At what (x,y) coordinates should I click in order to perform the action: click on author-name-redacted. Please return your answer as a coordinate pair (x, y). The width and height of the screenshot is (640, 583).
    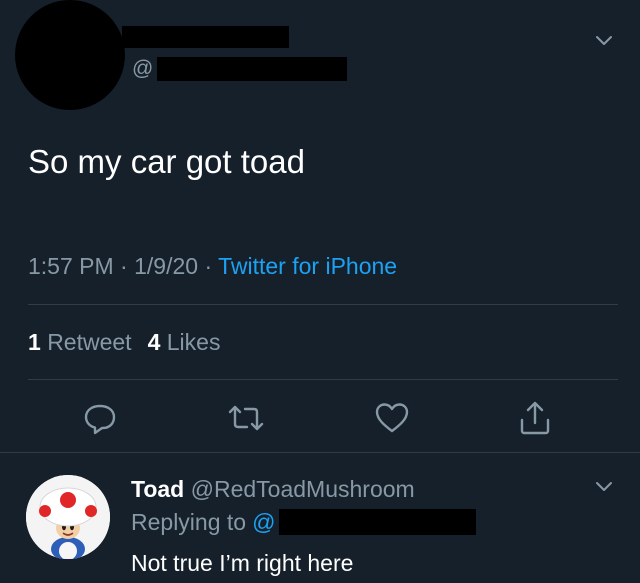
    Looking at the image, I should click on (205, 37).